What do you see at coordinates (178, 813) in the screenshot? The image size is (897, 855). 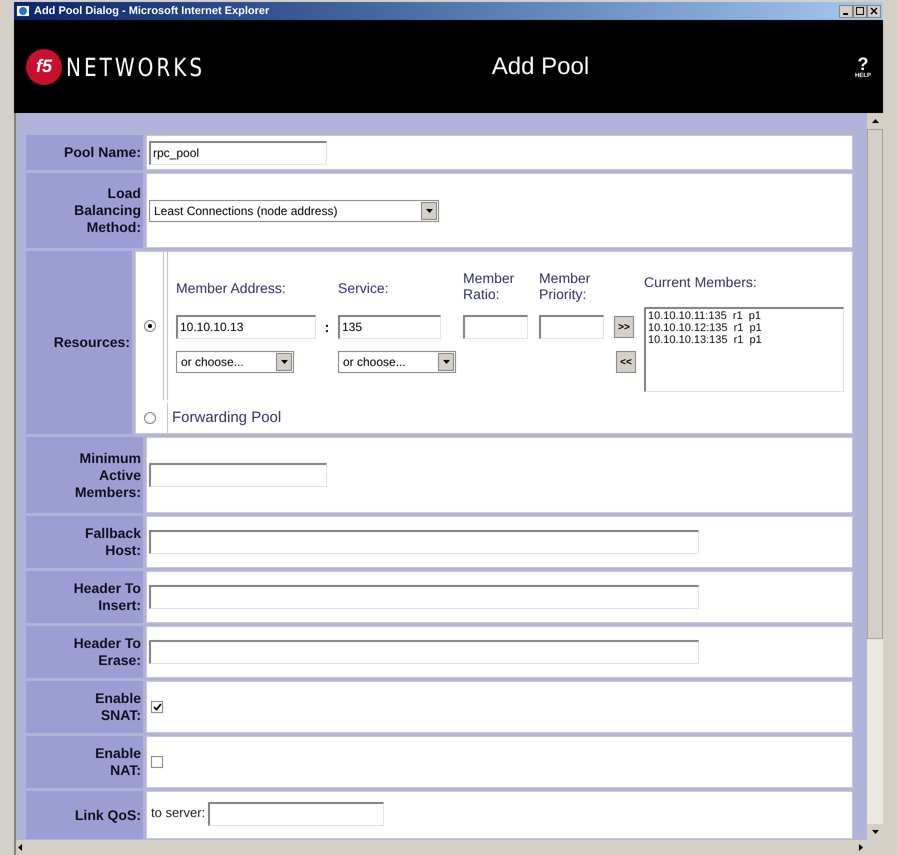 I see `field-label: to server:` at bounding box center [178, 813].